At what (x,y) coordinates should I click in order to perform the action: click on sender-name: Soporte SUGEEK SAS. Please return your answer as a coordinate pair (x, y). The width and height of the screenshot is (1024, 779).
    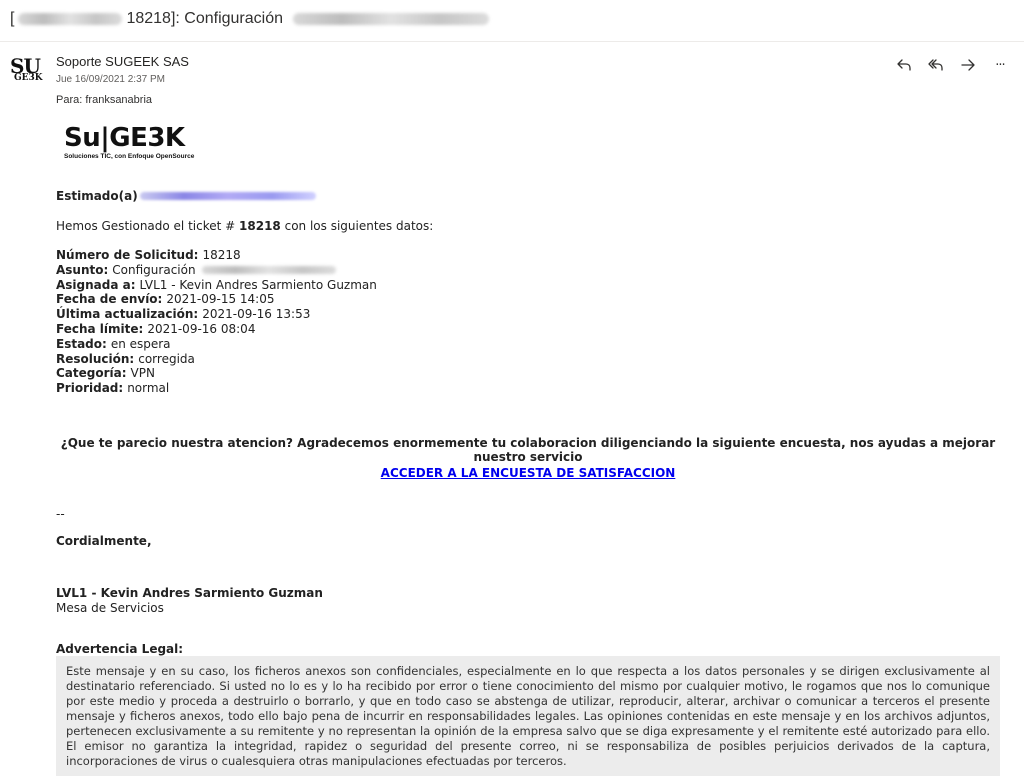
    Looking at the image, I should click on (122, 61).